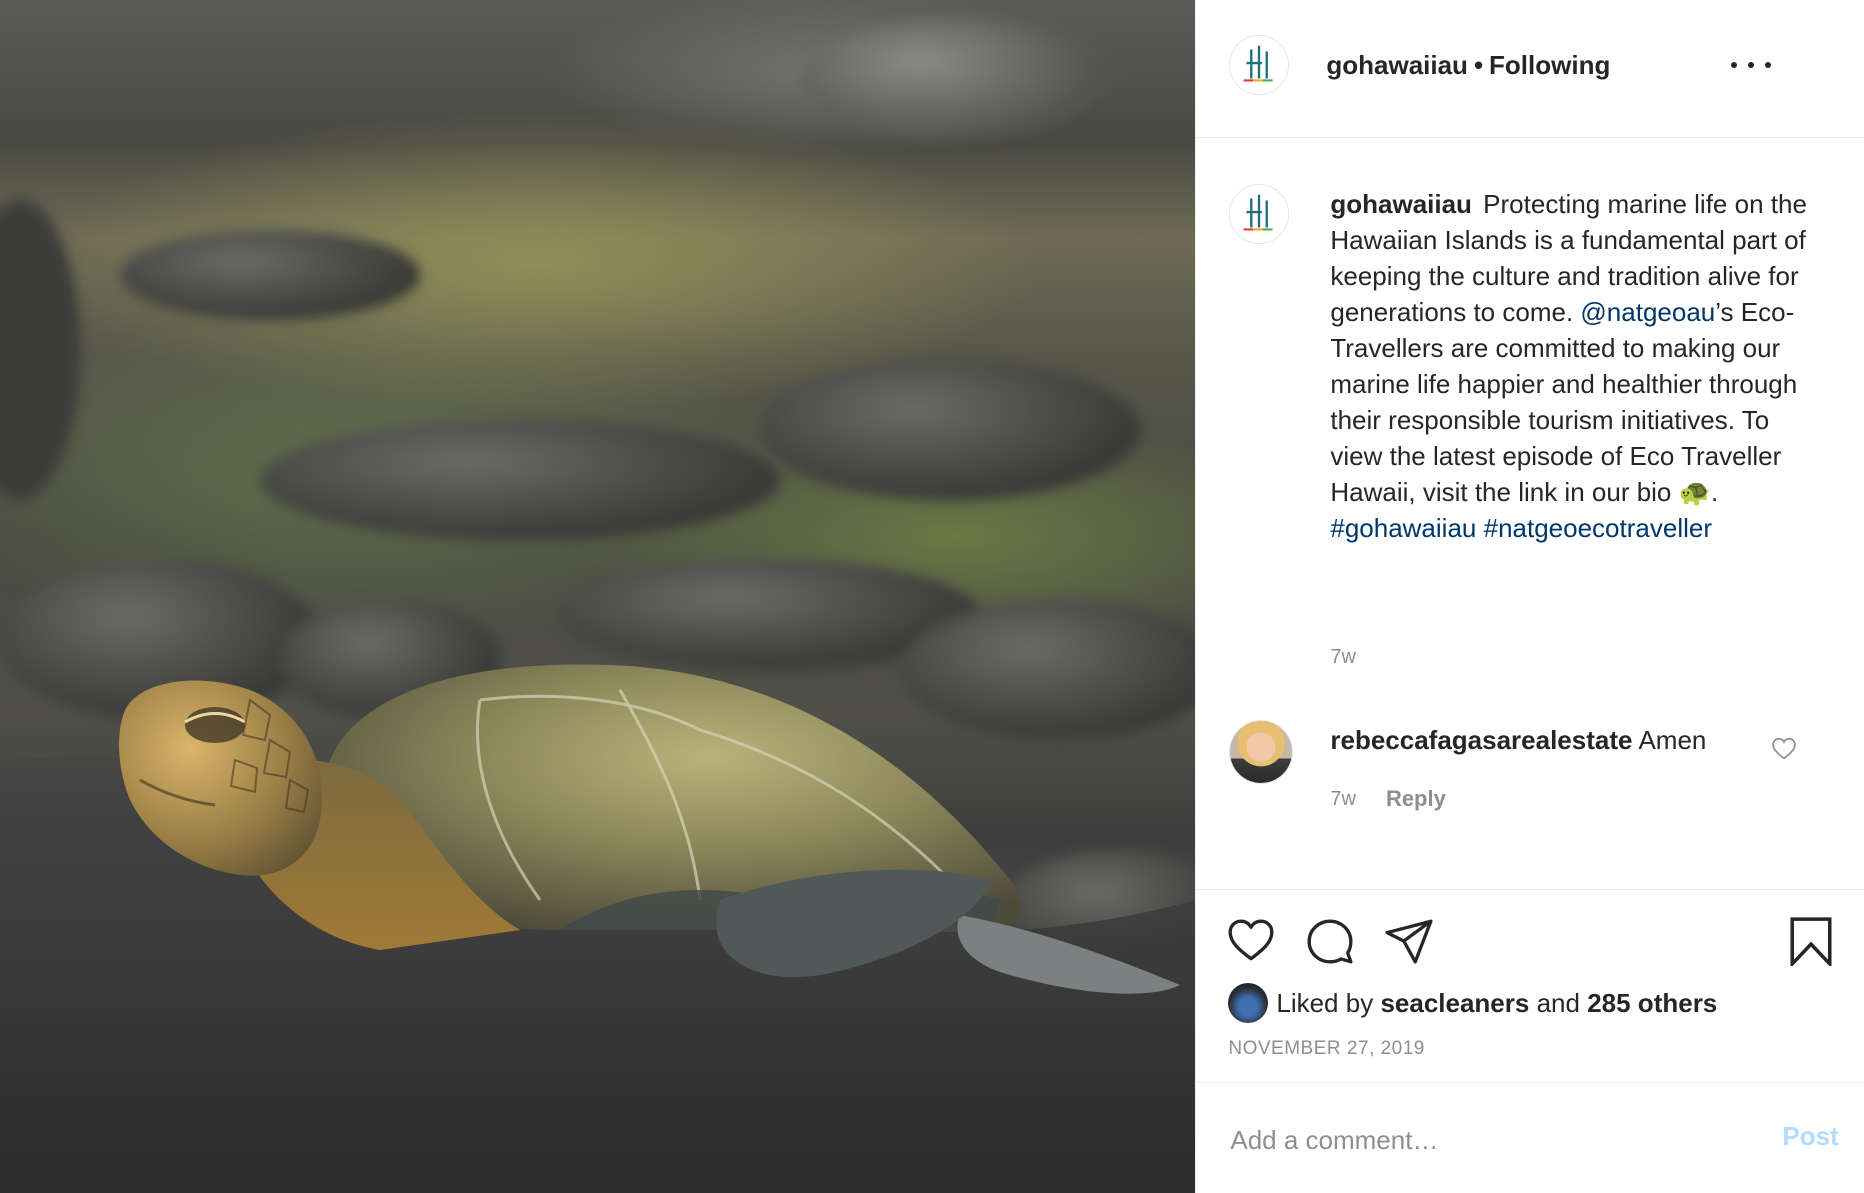 The image size is (1864, 1193). I want to click on comment-input, so click(1470, 1140).